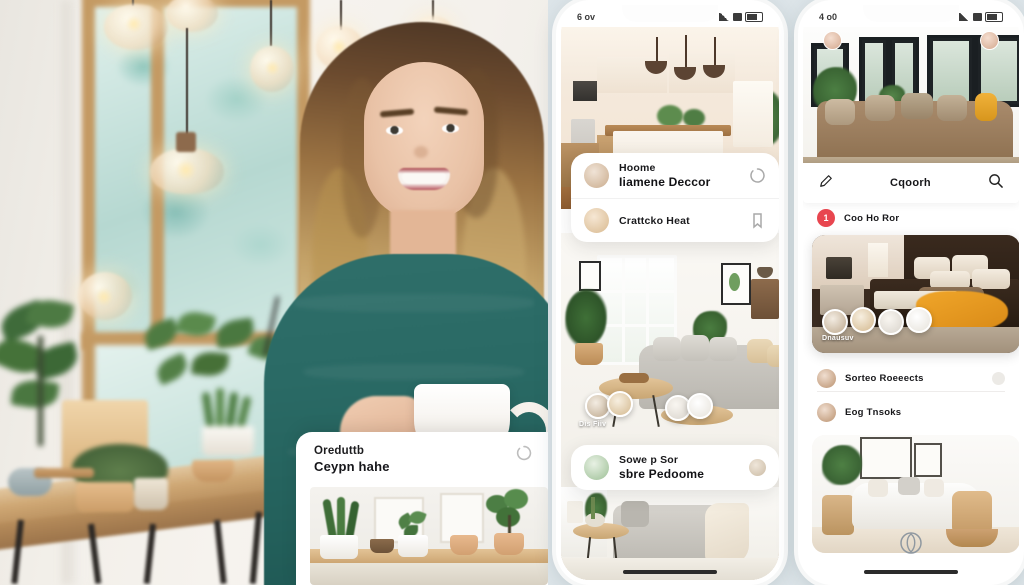 Image resolution: width=1024 pixels, height=585 pixels. What do you see at coordinates (757, 467) in the screenshot?
I see `circle-avatar-icon` at bounding box center [757, 467].